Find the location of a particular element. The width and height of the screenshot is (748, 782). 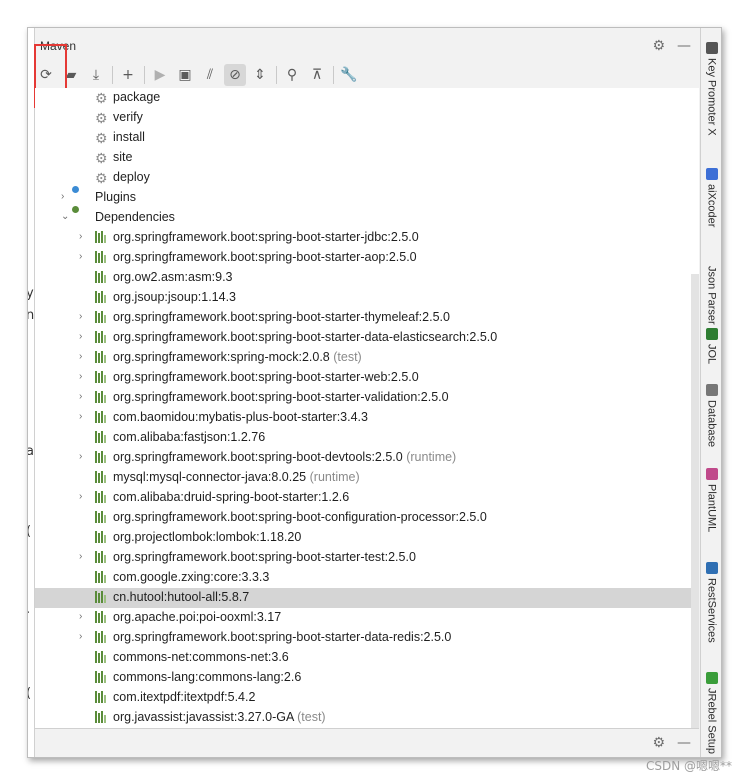

dependency-item: org.jsoup:jsoup:1.14.3 is located at coordinates (367, 298).